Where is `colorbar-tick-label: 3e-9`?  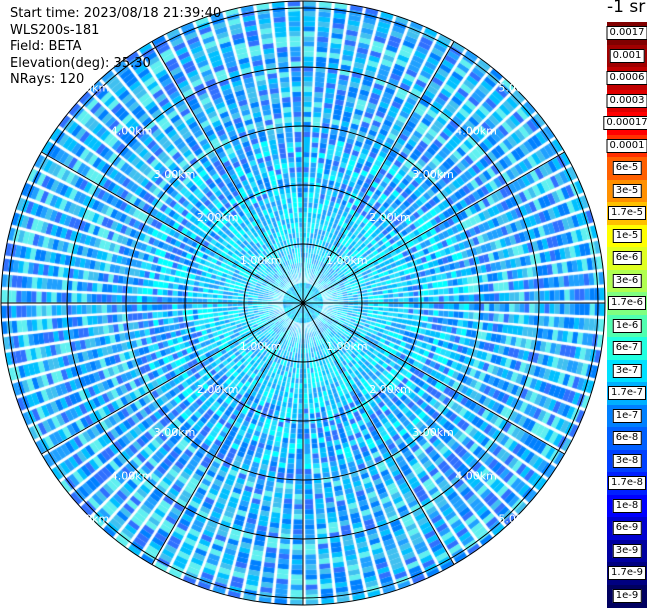
colorbar-tick-label: 3e-9 is located at coordinates (627, 551).